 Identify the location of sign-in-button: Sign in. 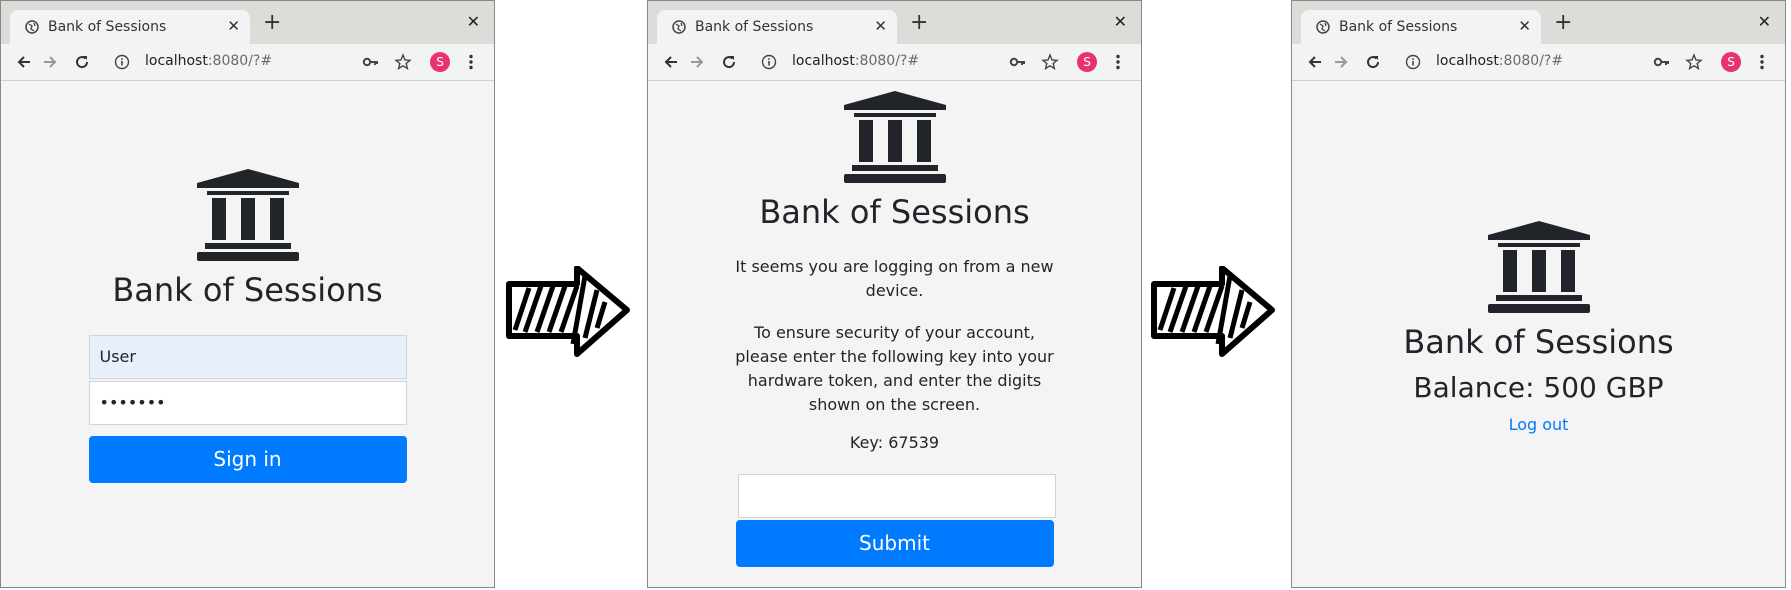
(247, 459).